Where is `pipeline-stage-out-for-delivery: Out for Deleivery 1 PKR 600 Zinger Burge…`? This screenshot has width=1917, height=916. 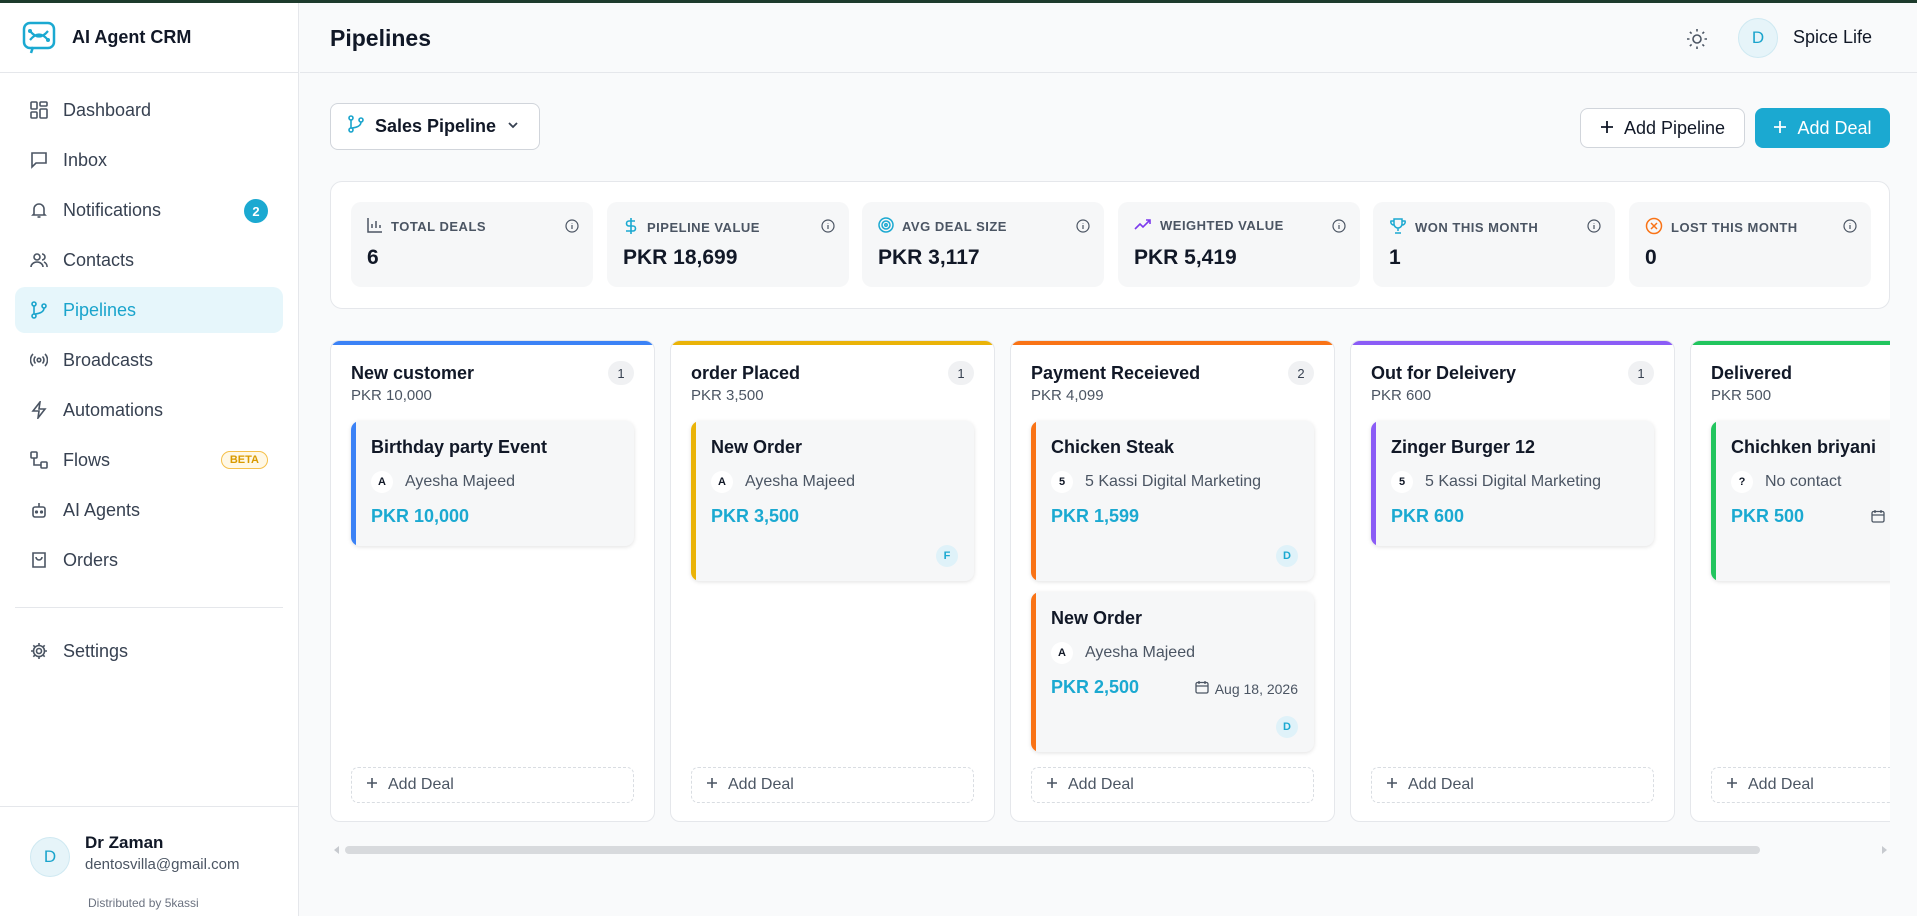 pipeline-stage-out-for-delivery: Out for Deleivery 1 PKR 600 Zinger Burge… is located at coordinates (1512, 581).